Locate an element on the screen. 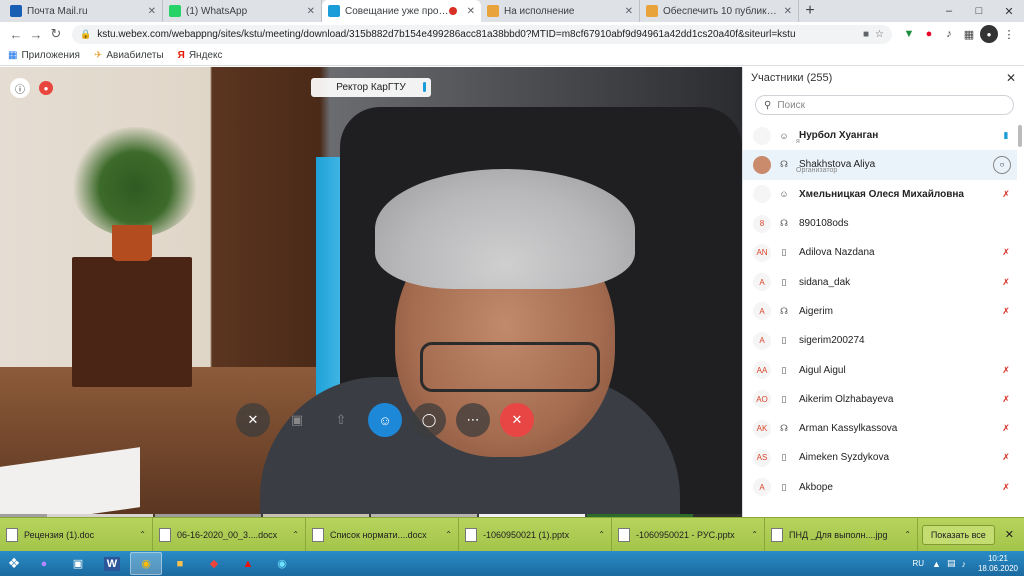 The height and width of the screenshot is (576, 1024). taskbar-app: ▣ is located at coordinates (78, 563).